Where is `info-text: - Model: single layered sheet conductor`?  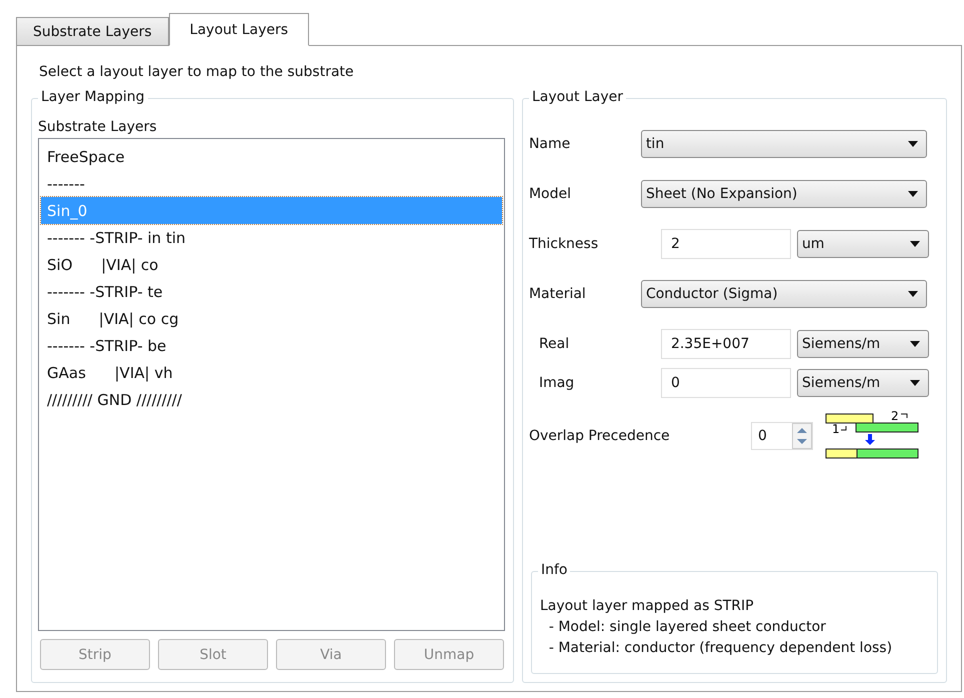 info-text: - Model: single layered sheet conductor is located at coordinates (687, 627).